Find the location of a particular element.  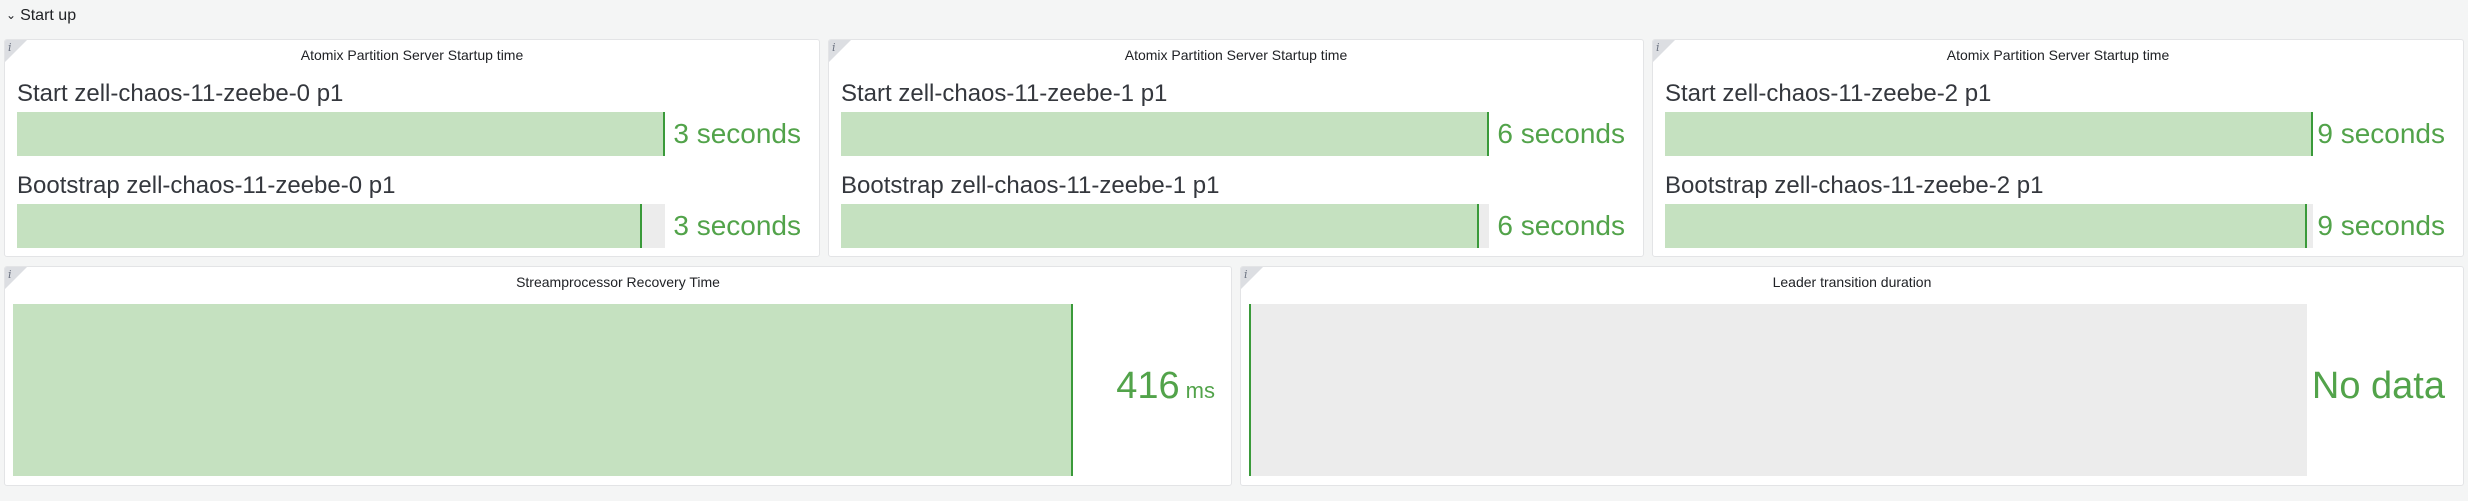

gauge-label: Bootstrap zell-chaos-11-zeebe-0 p1 is located at coordinates (206, 185).